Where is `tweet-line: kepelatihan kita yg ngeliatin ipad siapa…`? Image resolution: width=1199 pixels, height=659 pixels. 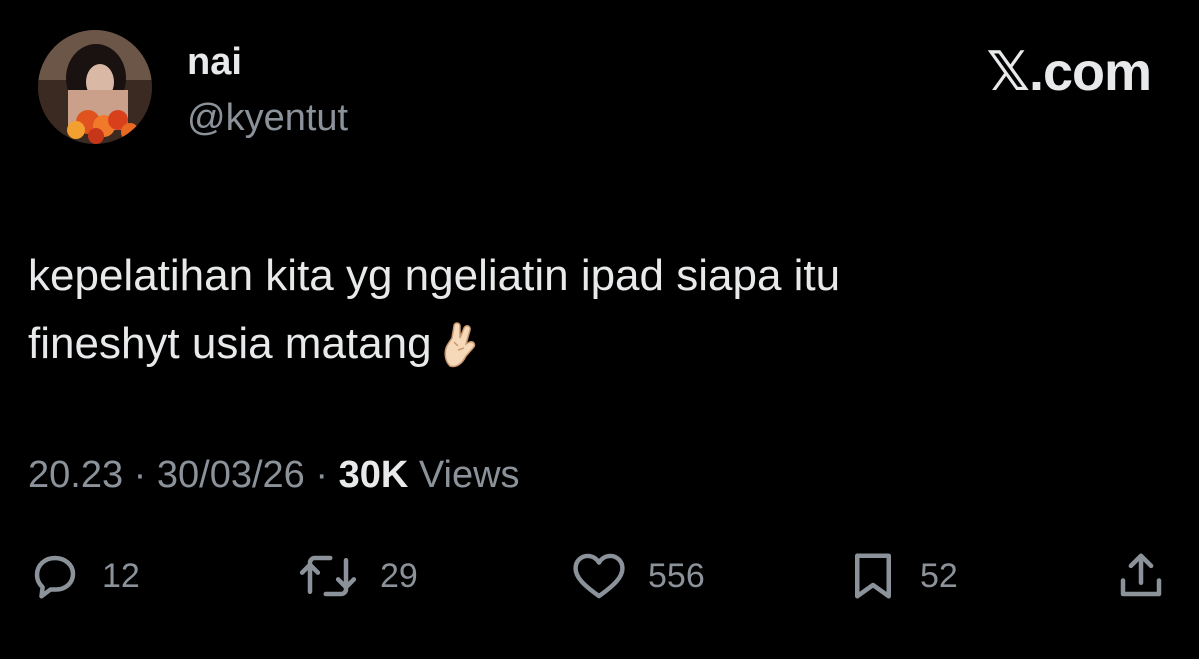 tweet-line: kepelatihan kita yg ngeliatin ipad siapa… is located at coordinates (434, 275).